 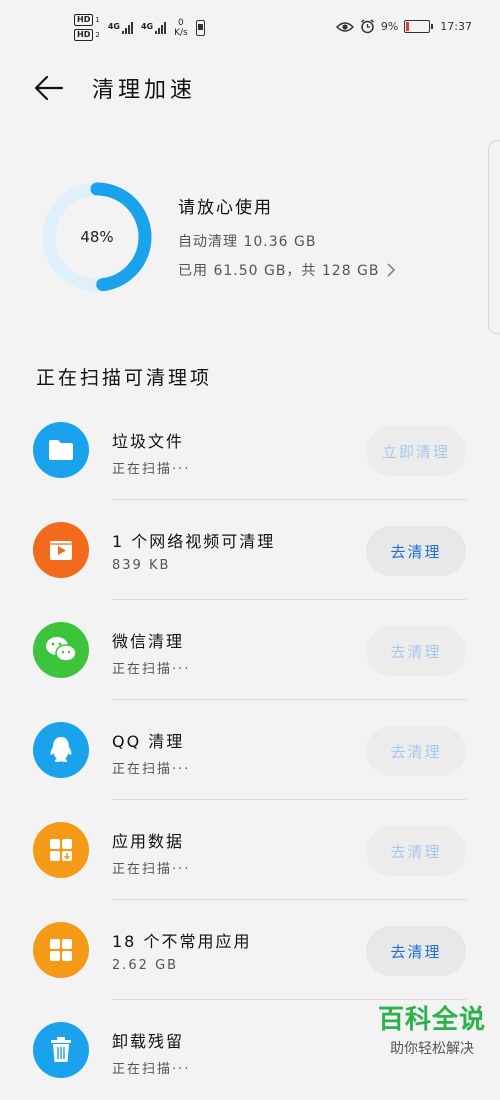 What do you see at coordinates (61, 750) in the screenshot?
I see `qq-icon` at bounding box center [61, 750].